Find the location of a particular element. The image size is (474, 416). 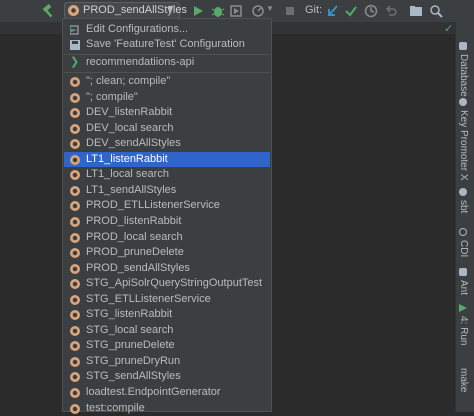

key-promoter-icon is located at coordinates (463, 102).